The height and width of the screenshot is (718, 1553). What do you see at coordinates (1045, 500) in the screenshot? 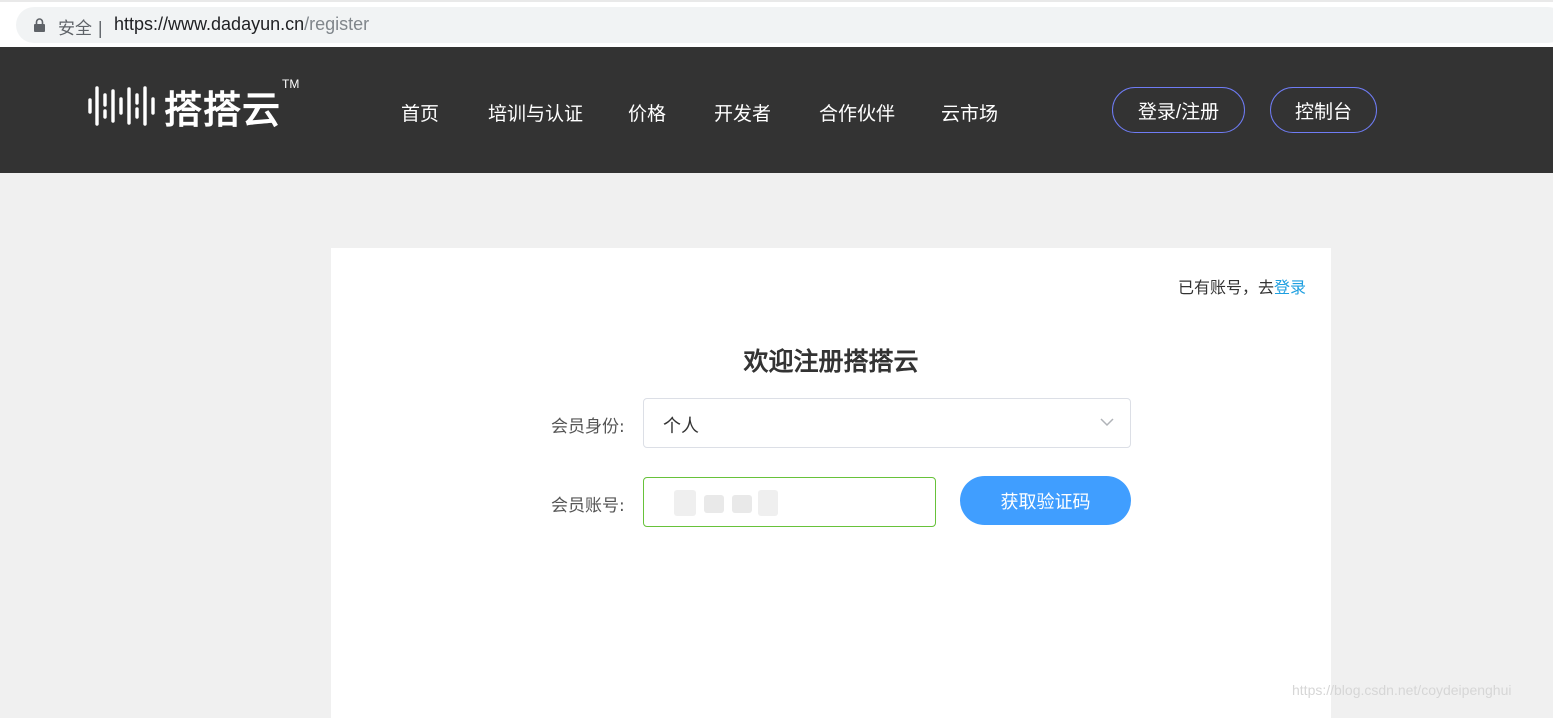
I see `get-code-button: 获取验证码` at bounding box center [1045, 500].